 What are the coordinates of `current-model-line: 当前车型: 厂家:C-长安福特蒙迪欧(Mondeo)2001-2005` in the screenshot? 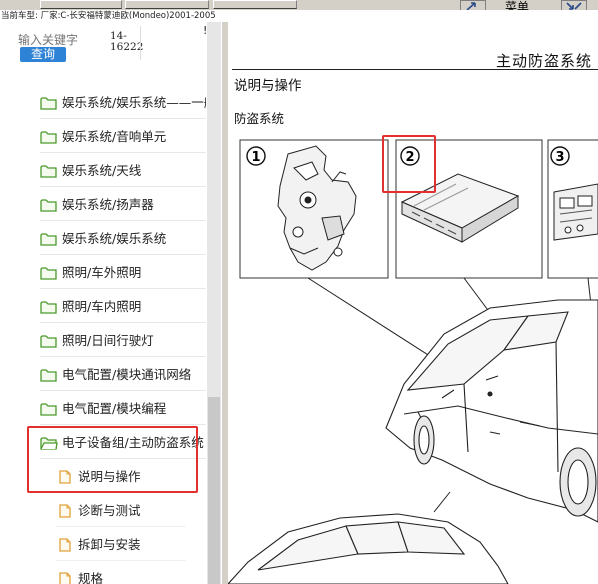 It's located at (299, 16).